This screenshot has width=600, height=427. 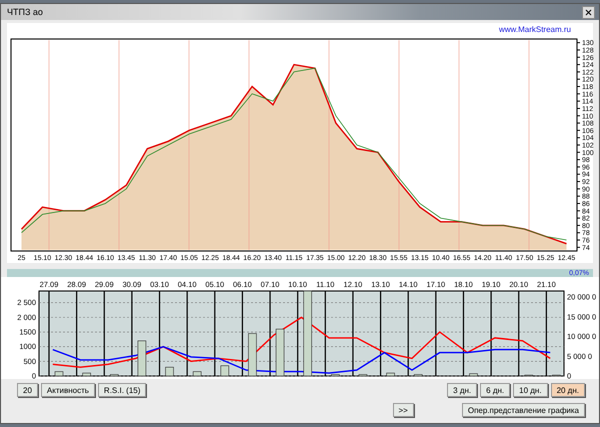 I want to click on indicator-button: 20, so click(x=27, y=390).